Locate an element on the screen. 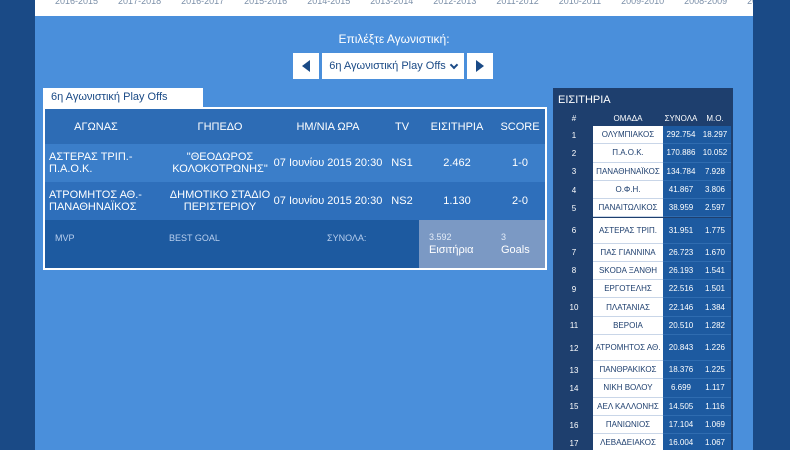  totals-box: 3.592 Εισιτήρια 3 Goals is located at coordinates (482, 244).